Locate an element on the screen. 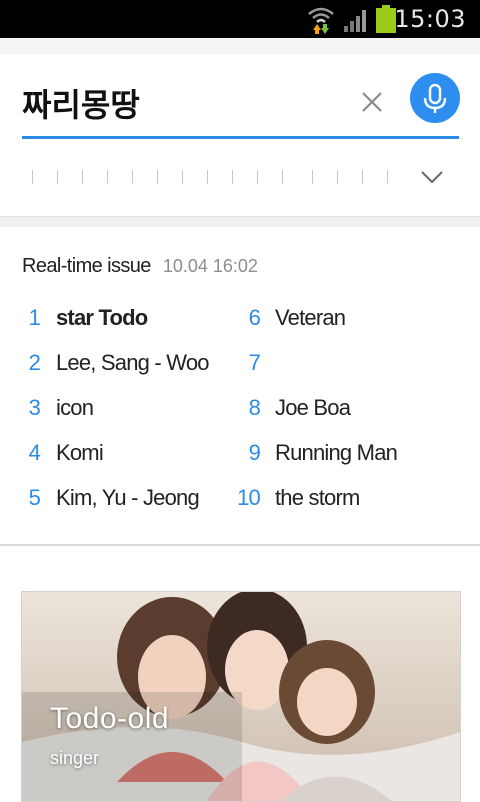  rank-label: Running Man is located at coordinates (336, 452).